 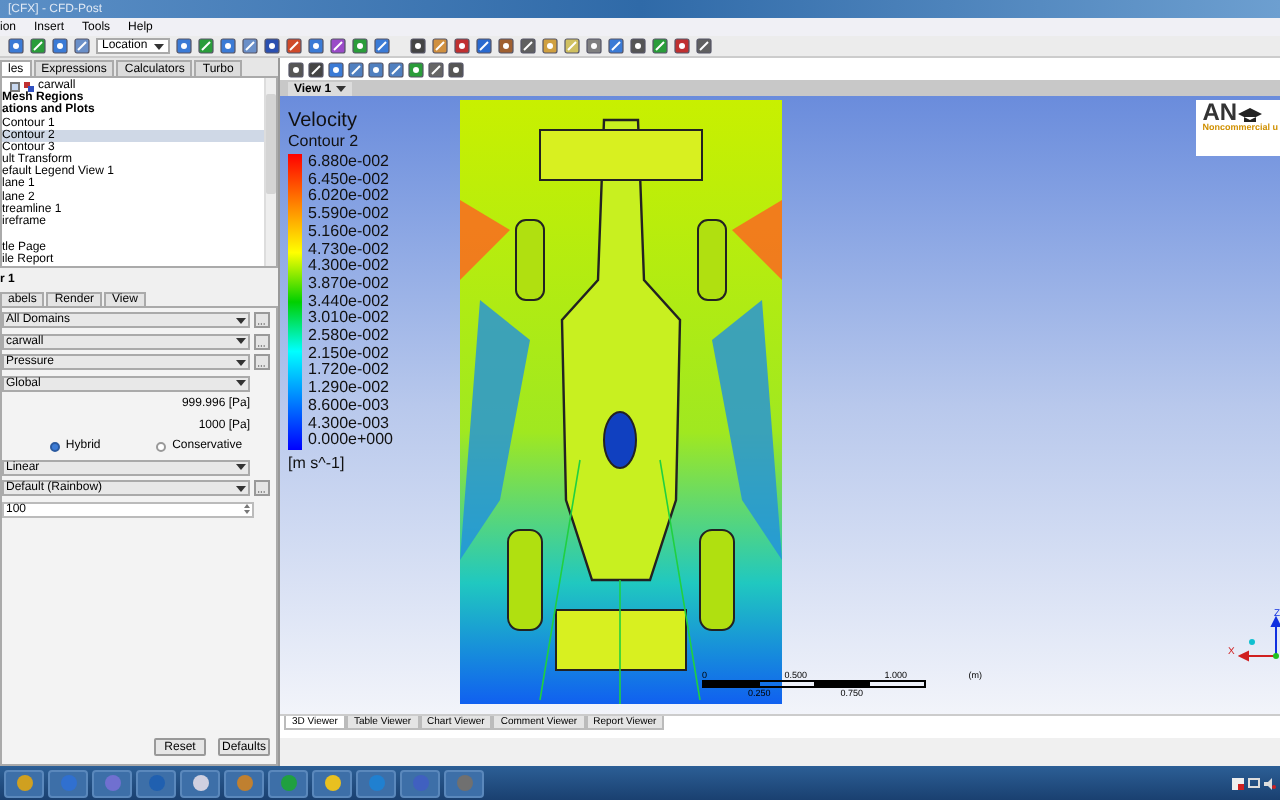 What do you see at coordinates (349, 353) in the screenshot?
I see `legend-value: 2.150e-002` at bounding box center [349, 353].